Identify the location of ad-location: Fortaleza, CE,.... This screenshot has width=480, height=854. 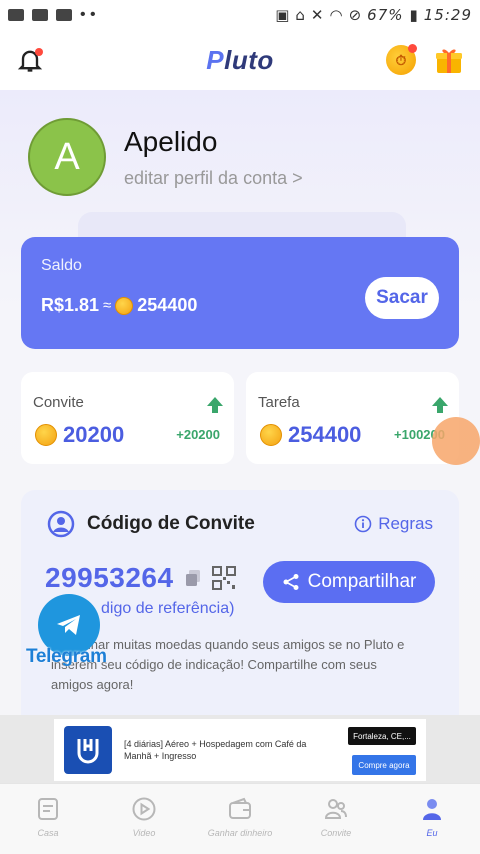
(382, 736).